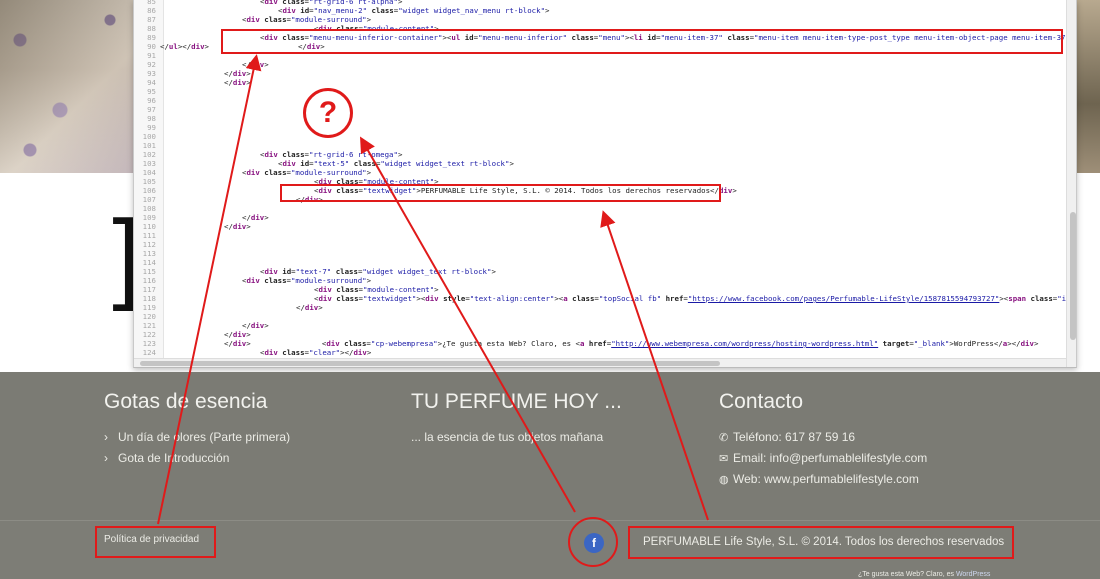 The width and height of the screenshot is (1100, 579). I want to click on line-number: 122, so click(149, 334).